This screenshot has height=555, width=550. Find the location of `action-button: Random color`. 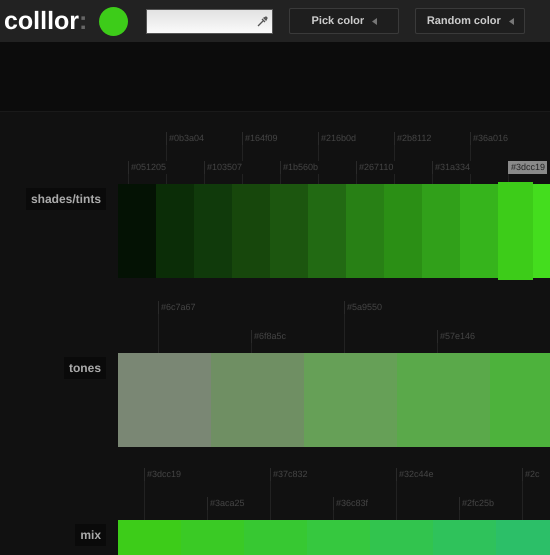

action-button: Random color is located at coordinates (470, 21).